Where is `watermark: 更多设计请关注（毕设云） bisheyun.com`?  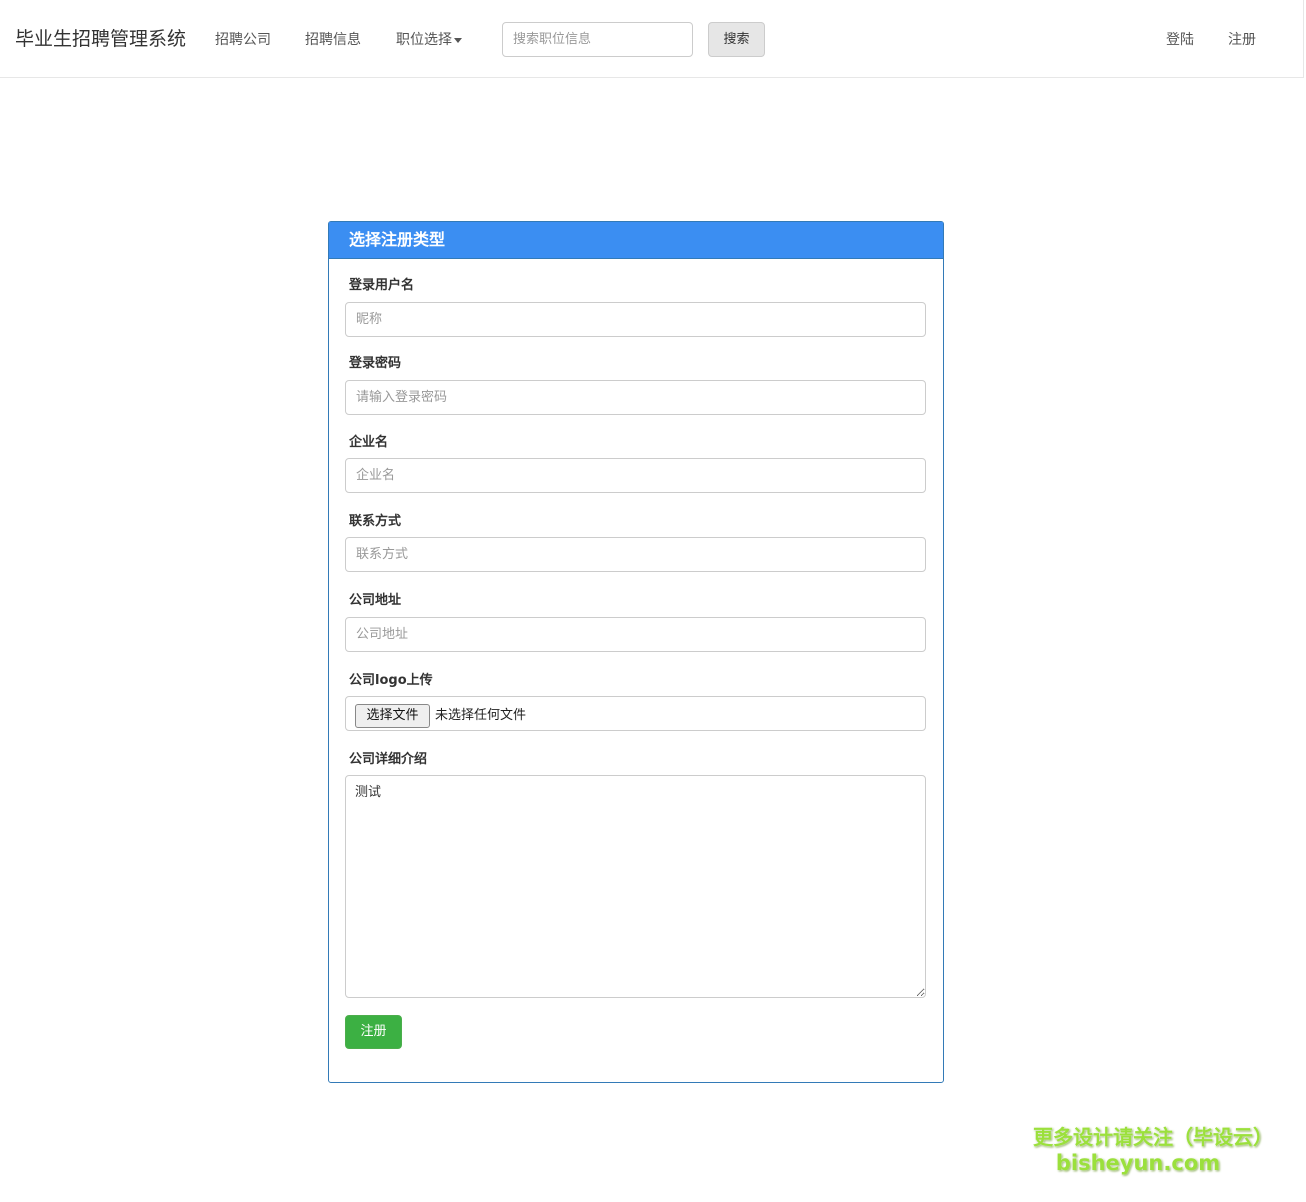
watermark: 更多设计请关注（毕设云） bisheyun.com is located at coordinates (1153, 1149).